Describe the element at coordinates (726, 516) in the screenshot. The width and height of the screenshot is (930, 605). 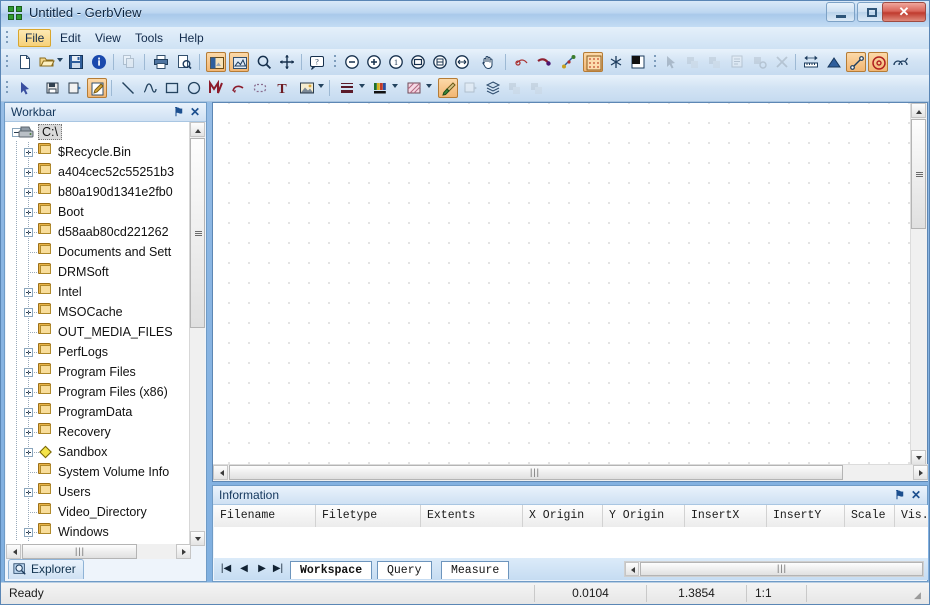
I see `column-header: InsertX` at that location.